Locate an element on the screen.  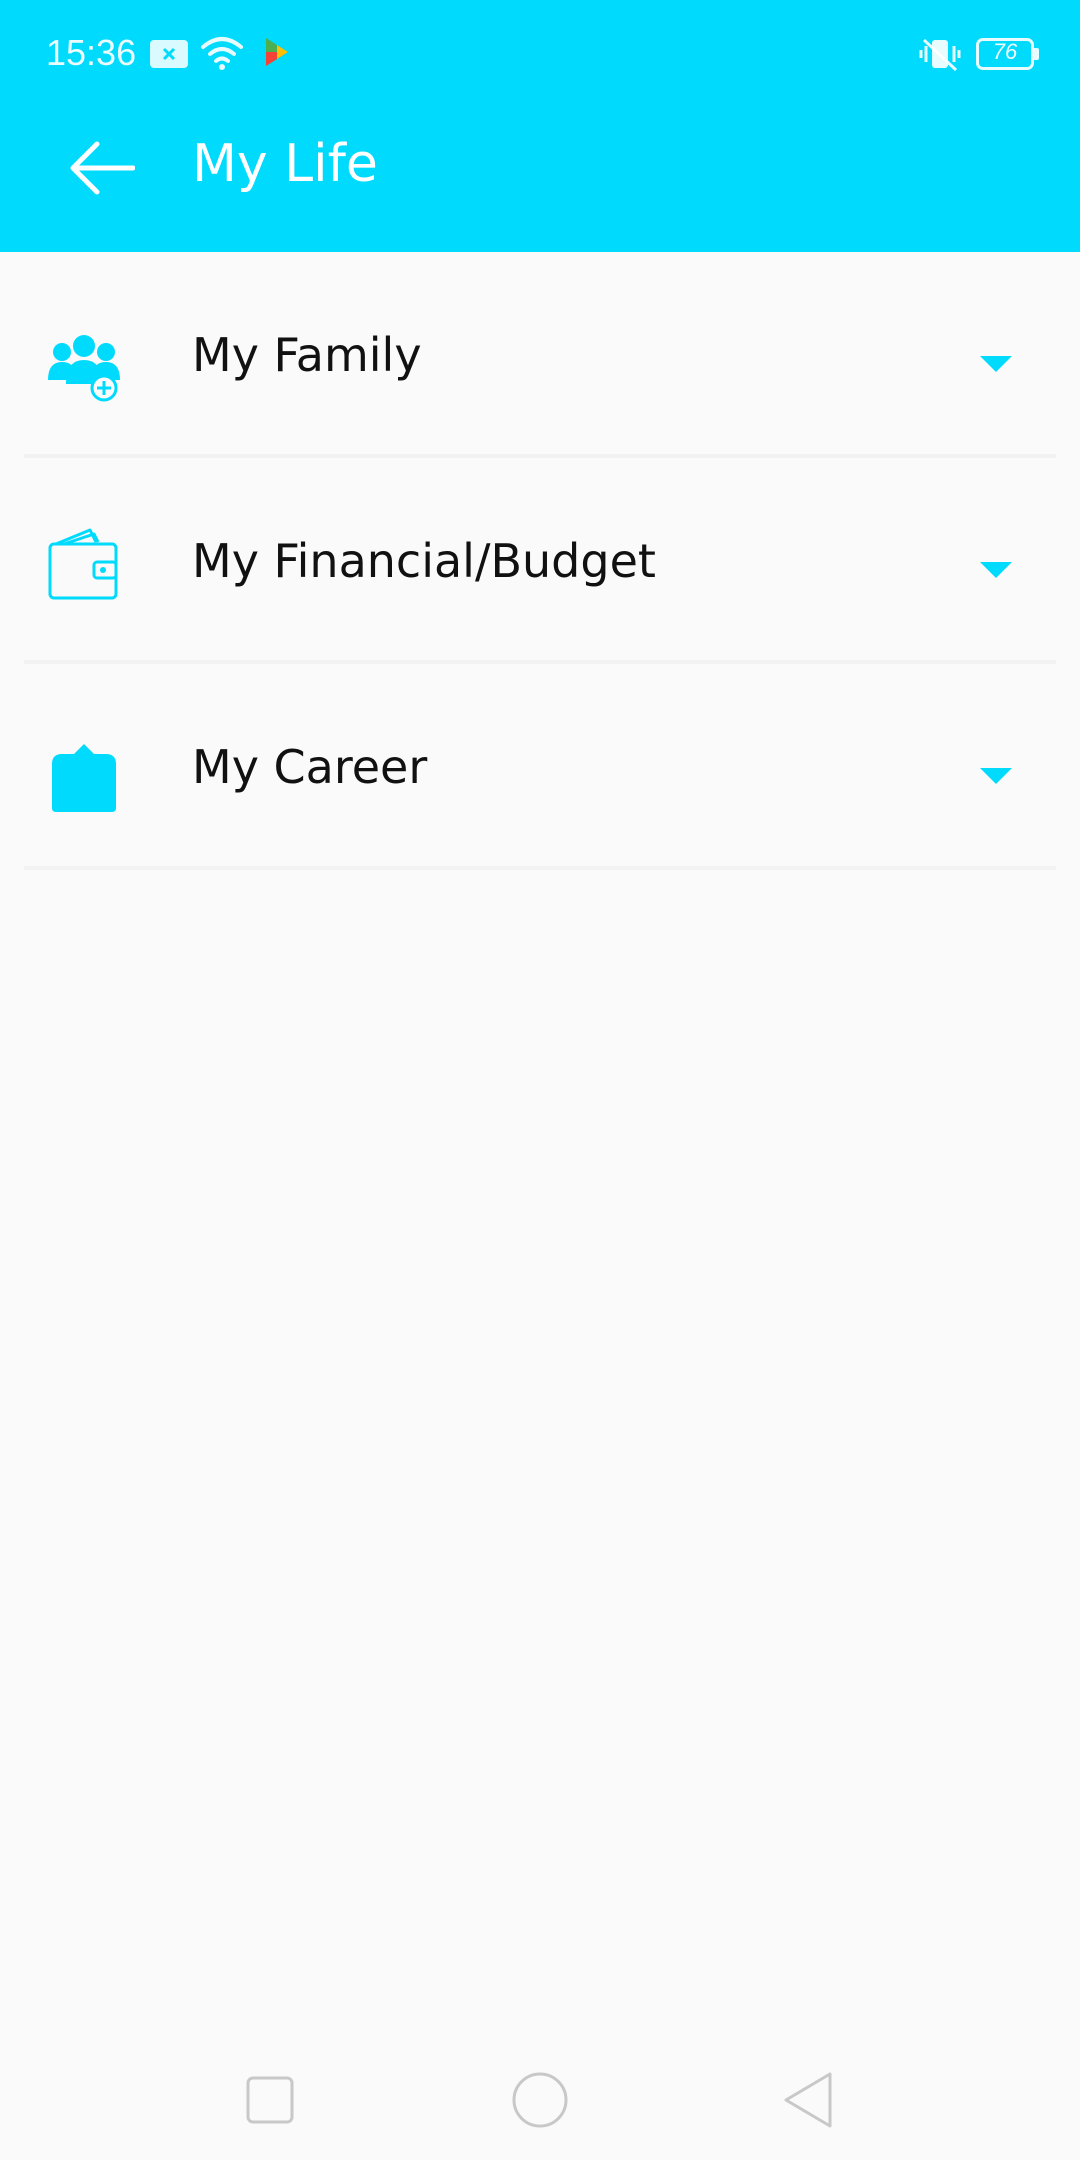
notification-x-icon is located at coordinates (169, 54).